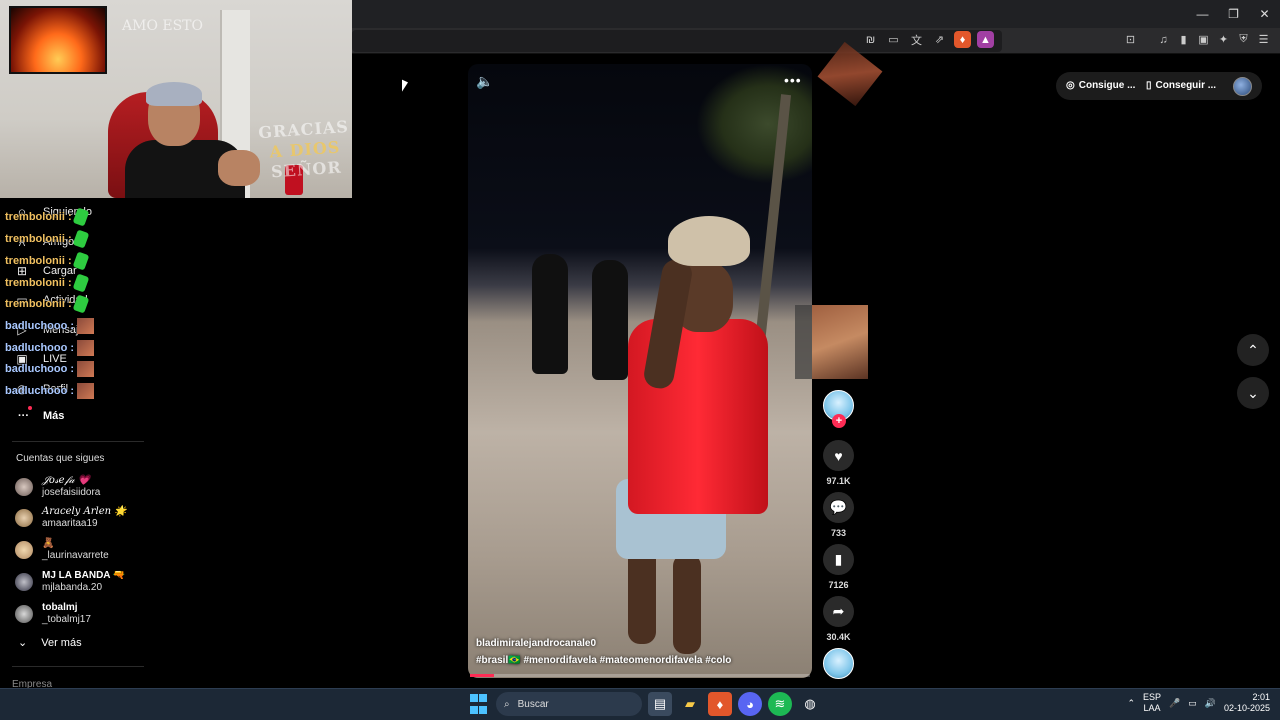 The height and width of the screenshot is (720, 1280). I want to click on see-more-button: ⌄ Ver más, so click(50, 643).